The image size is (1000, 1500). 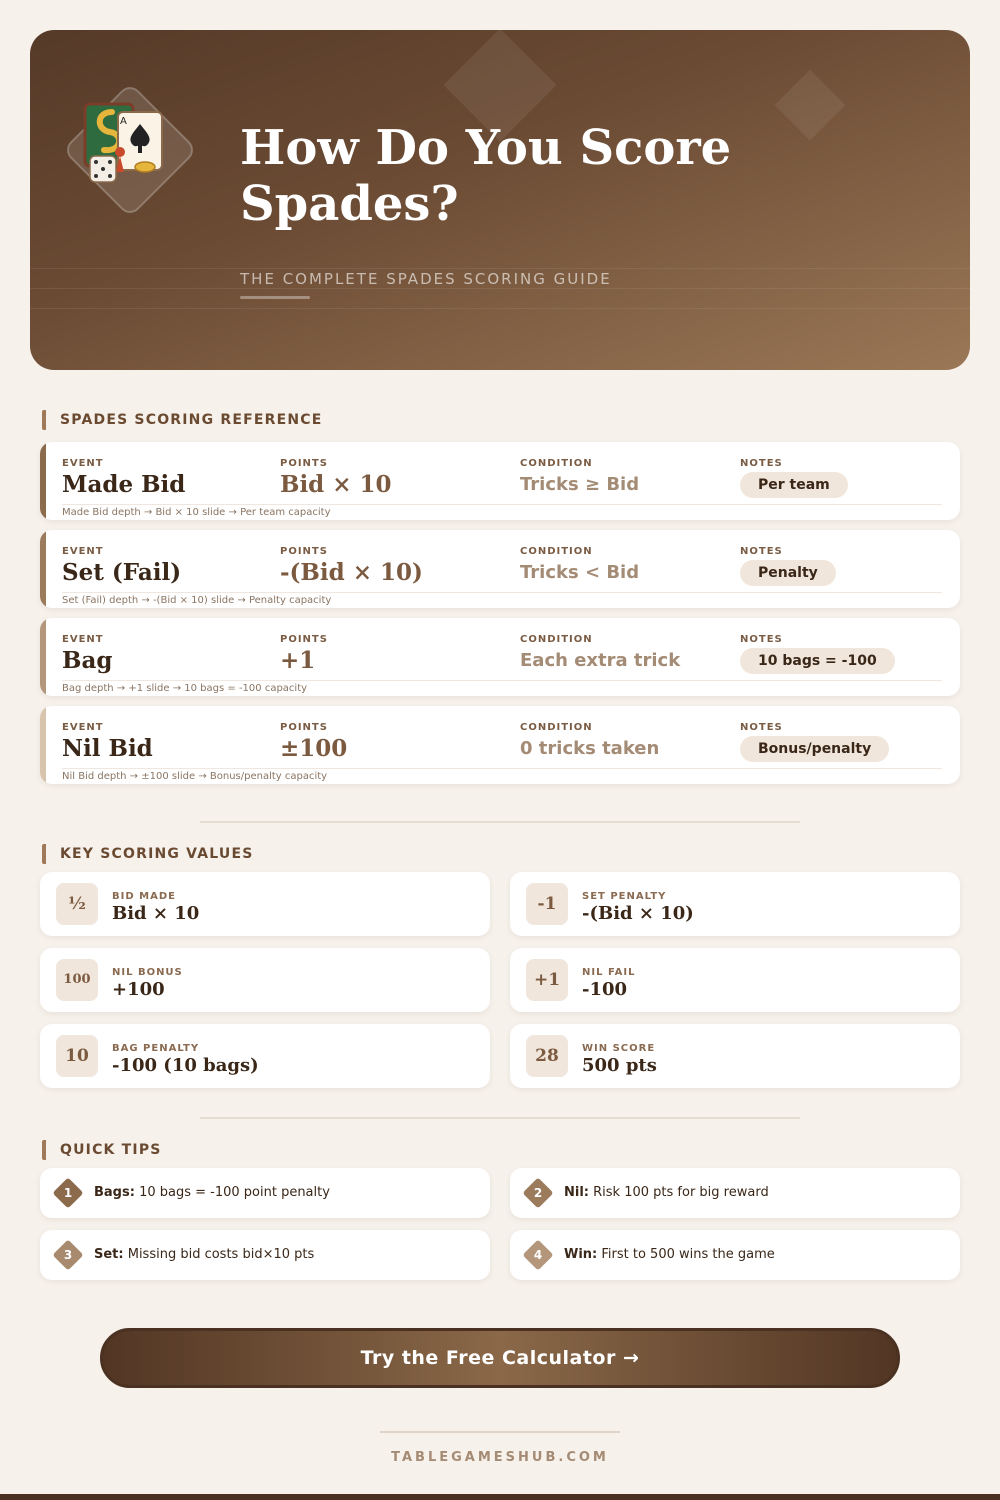 I want to click on event-column: EVENT Bag, so click(x=87, y=654).